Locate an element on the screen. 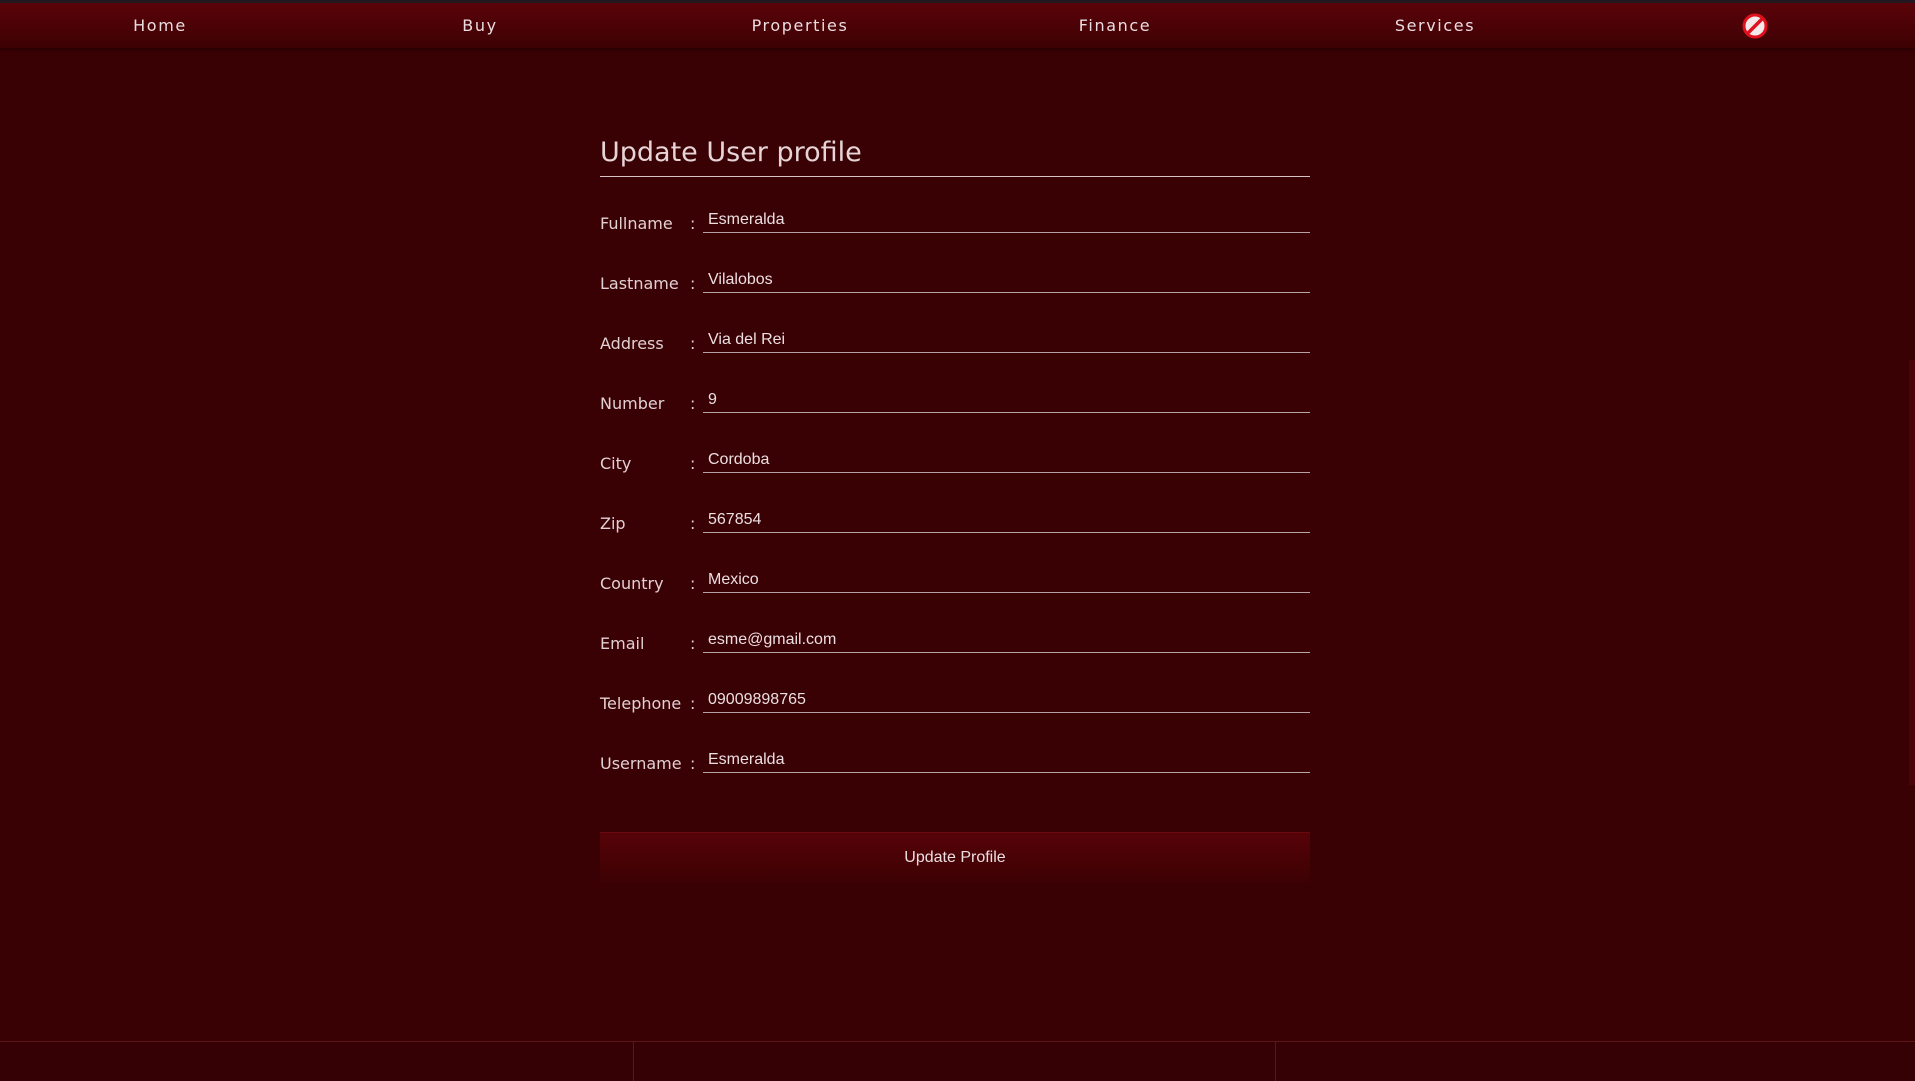 The image size is (1915, 1081). username-label: Username is located at coordinates (641, 763).